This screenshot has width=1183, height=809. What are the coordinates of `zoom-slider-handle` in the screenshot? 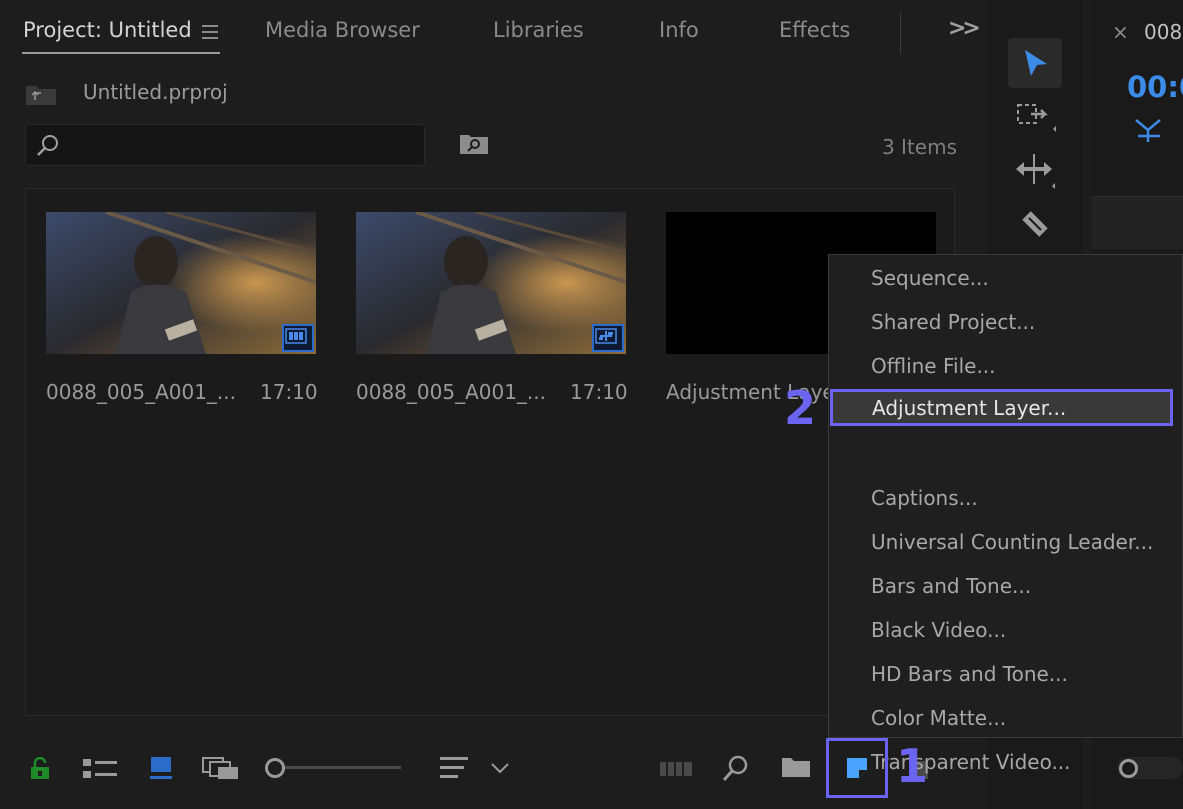 It's located at (275, 768).